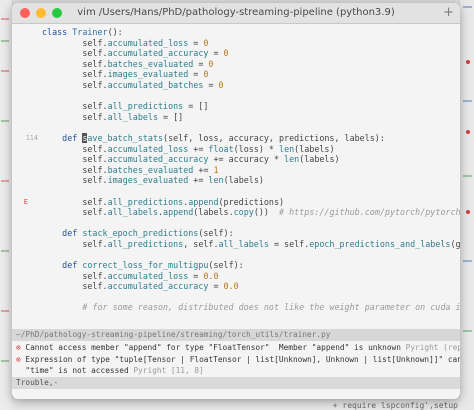  Describe the element at coordinates (432, 347) in the screenshot. I see `diagnostic-source: Pyright (reportGenera` at that location.